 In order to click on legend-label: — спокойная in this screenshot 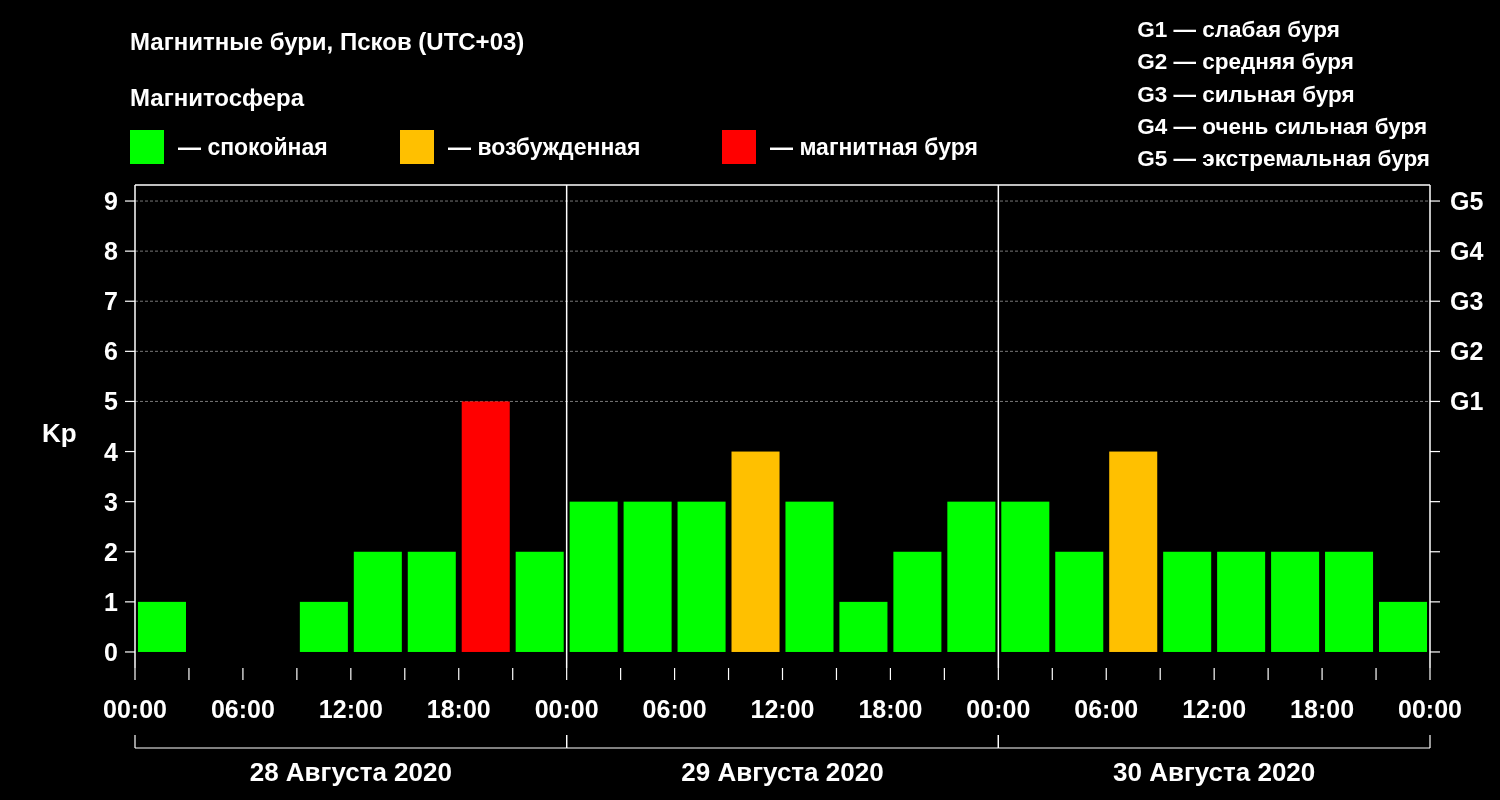, I will do `click(253, 147)`.